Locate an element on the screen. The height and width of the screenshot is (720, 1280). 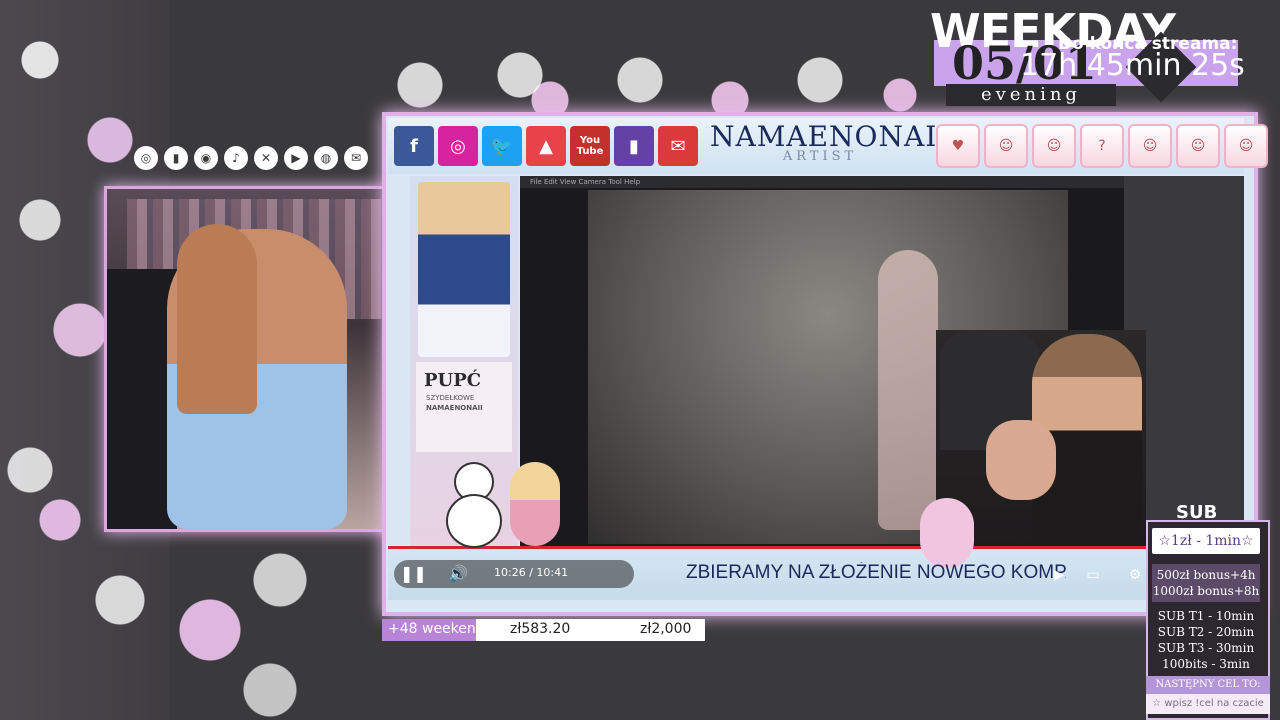
app-menu-bar: File Edit View Camera Tool Help is located at coordinates (827, 182).